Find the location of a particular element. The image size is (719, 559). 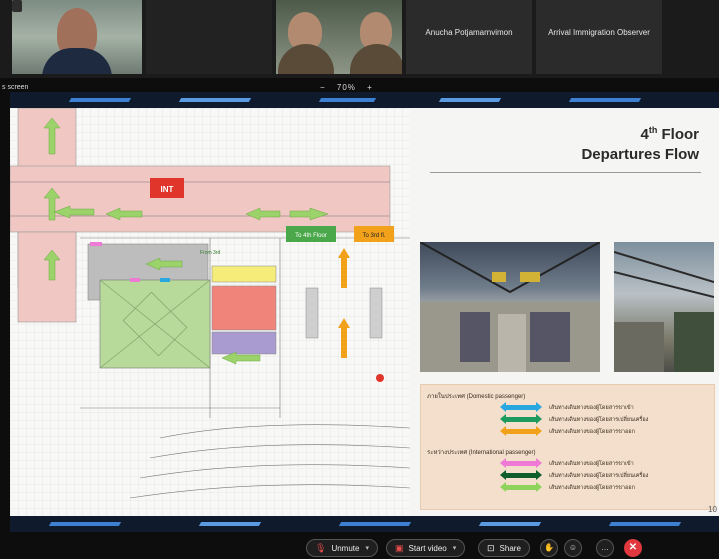

terminal-photo-1-drawing is located at coordinates (510, 307).